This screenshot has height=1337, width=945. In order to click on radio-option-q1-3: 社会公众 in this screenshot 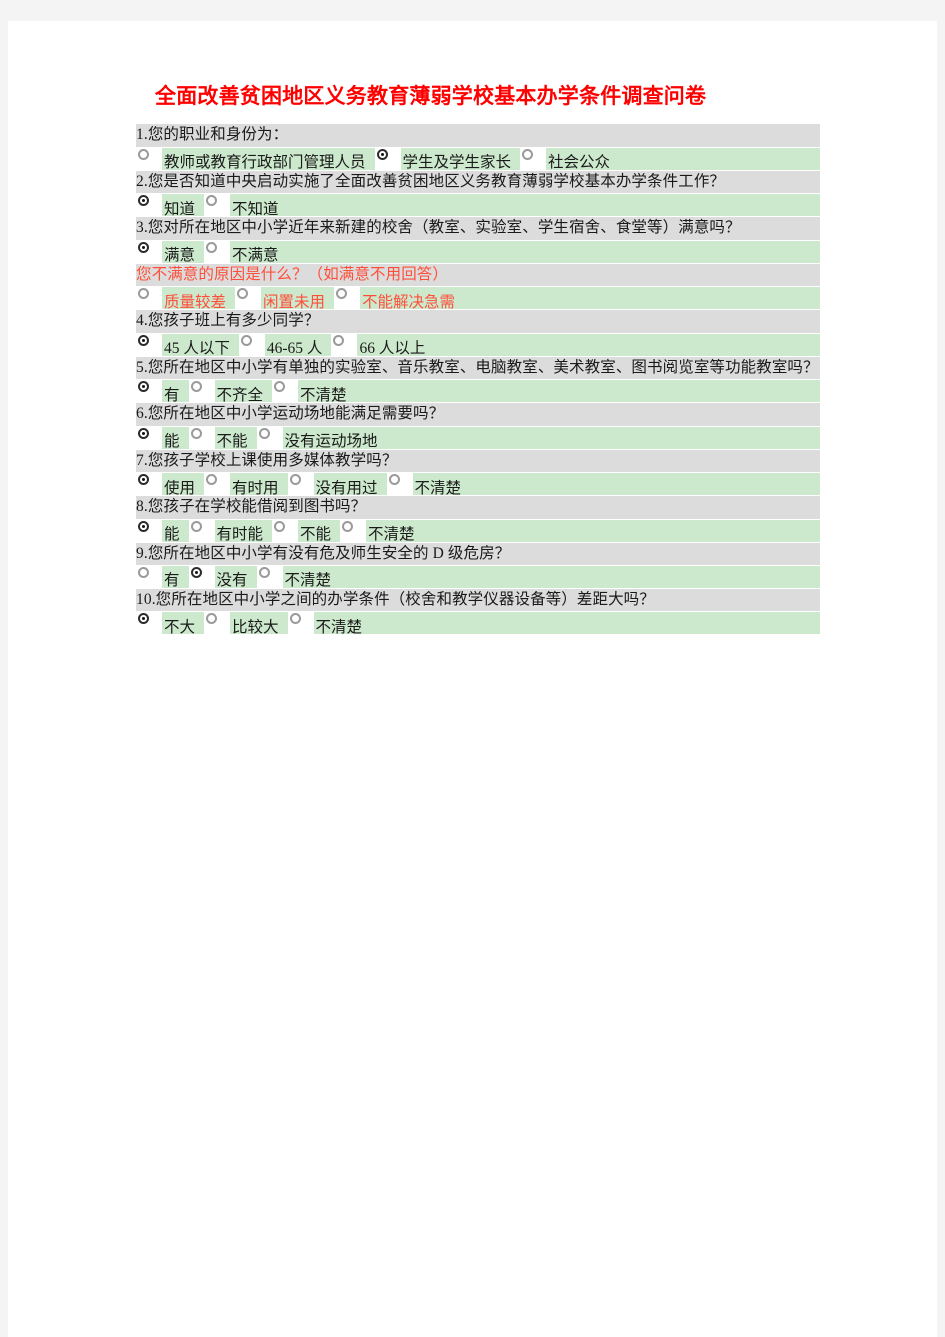, I will do `click(565, 158)`.